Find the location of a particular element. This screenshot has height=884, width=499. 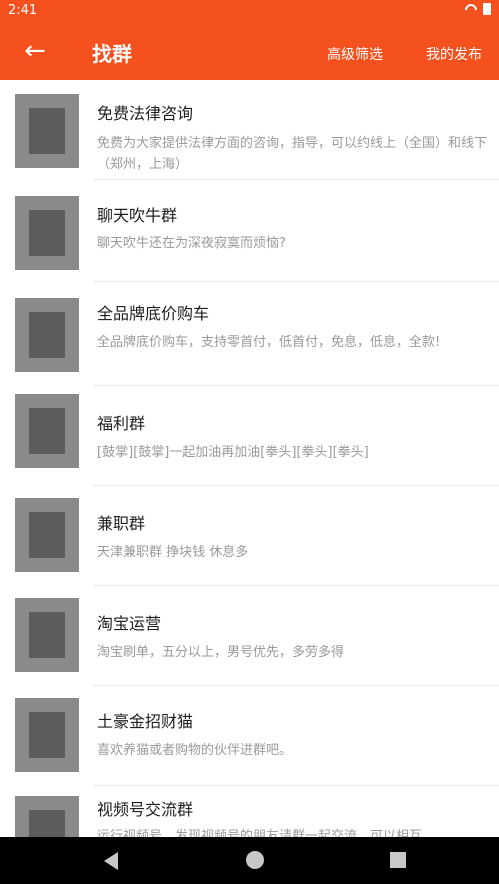

group-title: 淘宝运营 is located at coordinates (129, 623).